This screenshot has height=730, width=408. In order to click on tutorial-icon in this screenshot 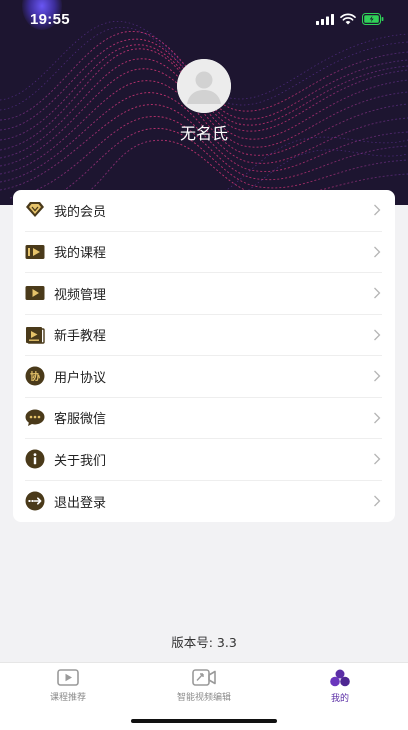, I will do `click(35, 335)`.